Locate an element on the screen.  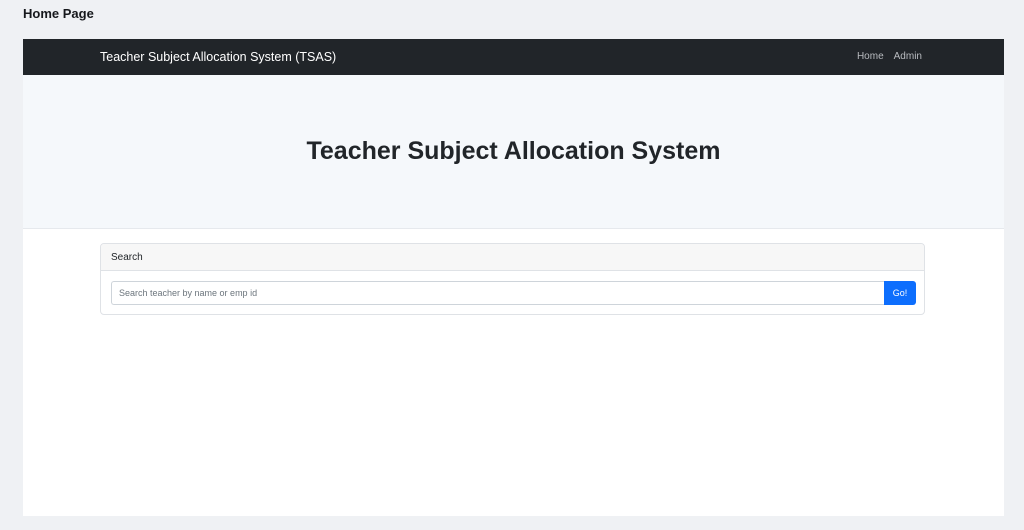
nav-link-home: Home is located at coordinates (870, 57).